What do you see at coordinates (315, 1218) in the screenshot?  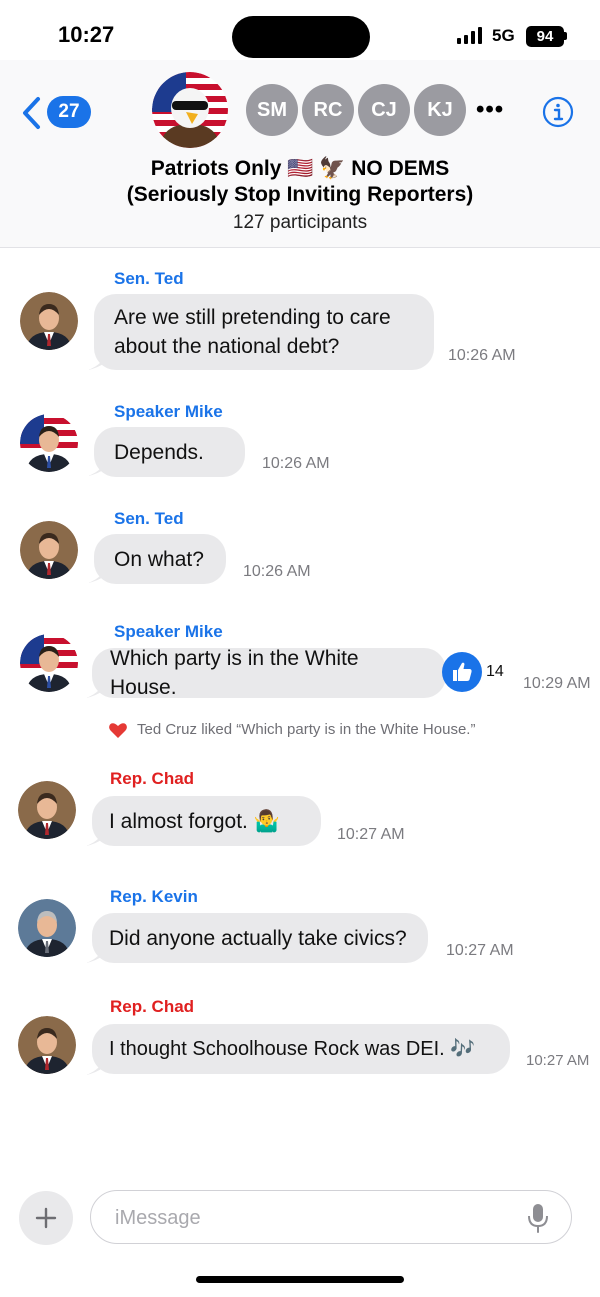 I see `message-input` at bounding box center [315, 1218].